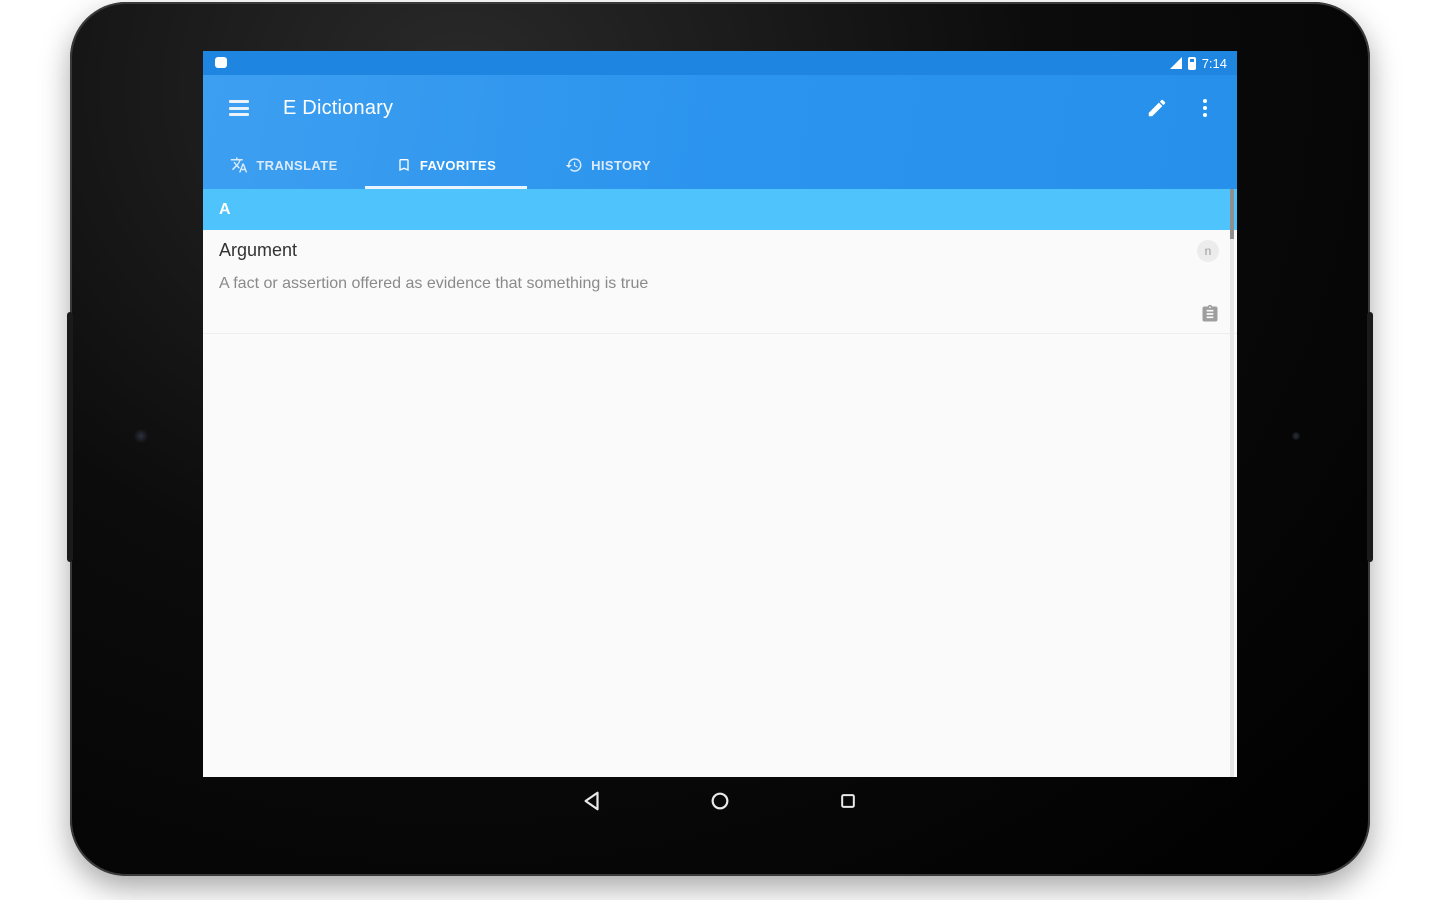  I want to click on scrollbar-track, so click(1232, 483).